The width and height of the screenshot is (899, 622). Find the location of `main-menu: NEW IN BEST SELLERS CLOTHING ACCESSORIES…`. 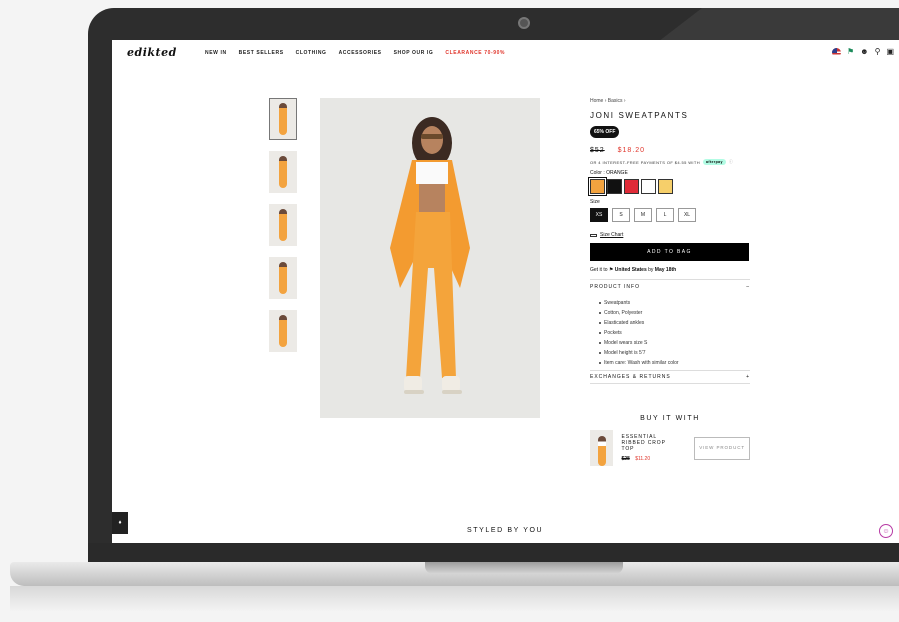

main-menu: NEW IN BEST SELLERS CLOTHING ACCESSORIES… is located at coordinates (355, 53).